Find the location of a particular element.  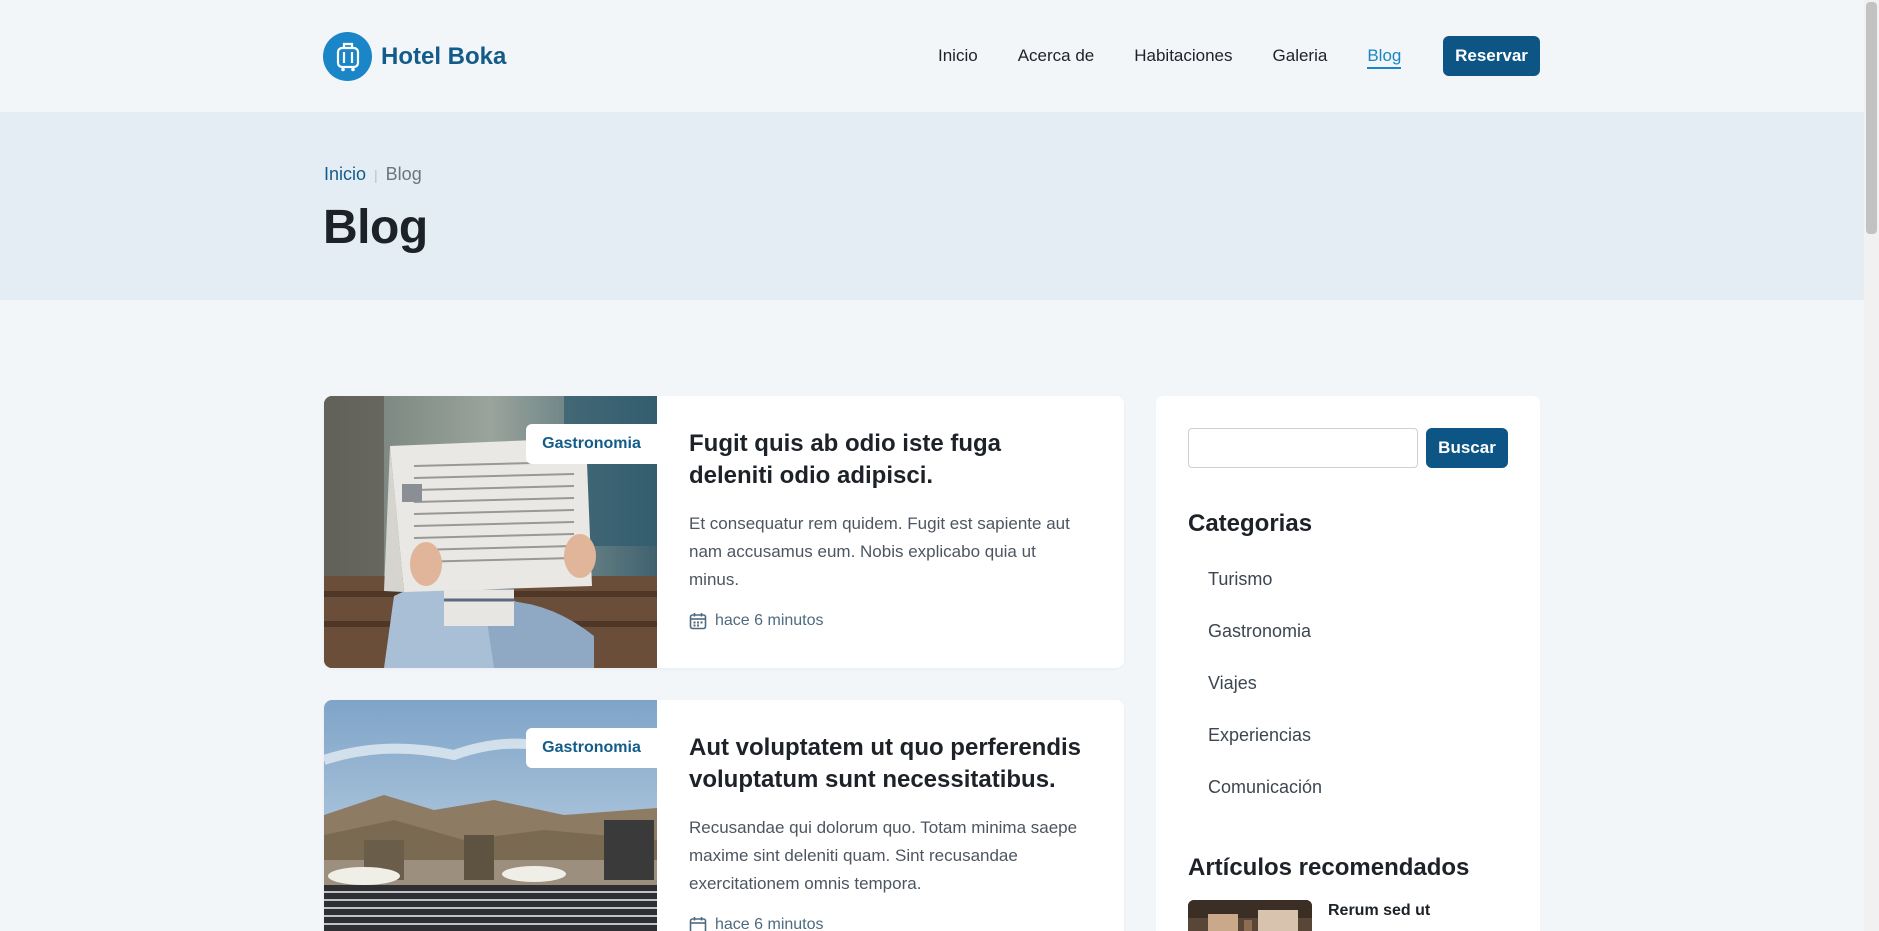

nav-link-acerca-de: Acerca de is located at coordinates (1056, 57).